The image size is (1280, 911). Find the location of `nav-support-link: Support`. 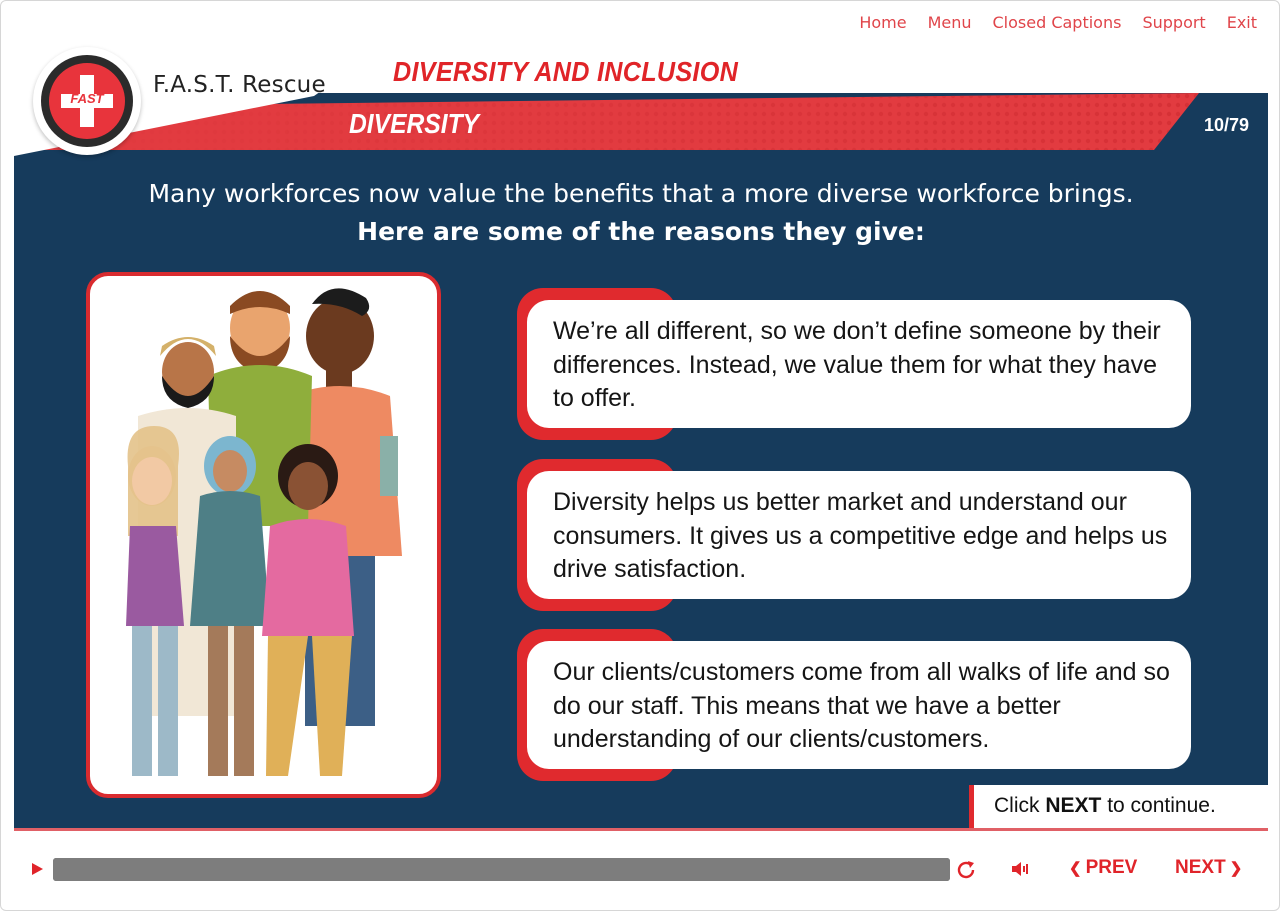

nav-support-link: Support is located at coordinates (1173, 22).